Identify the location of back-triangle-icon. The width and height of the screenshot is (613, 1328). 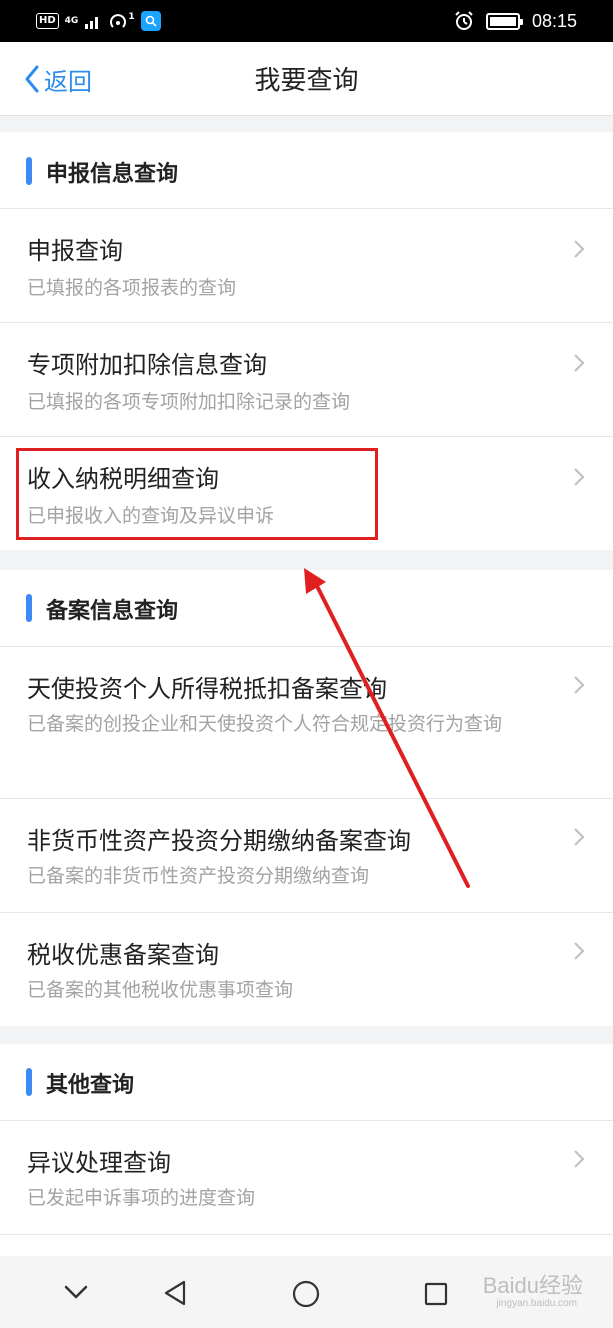
(175, 1293).